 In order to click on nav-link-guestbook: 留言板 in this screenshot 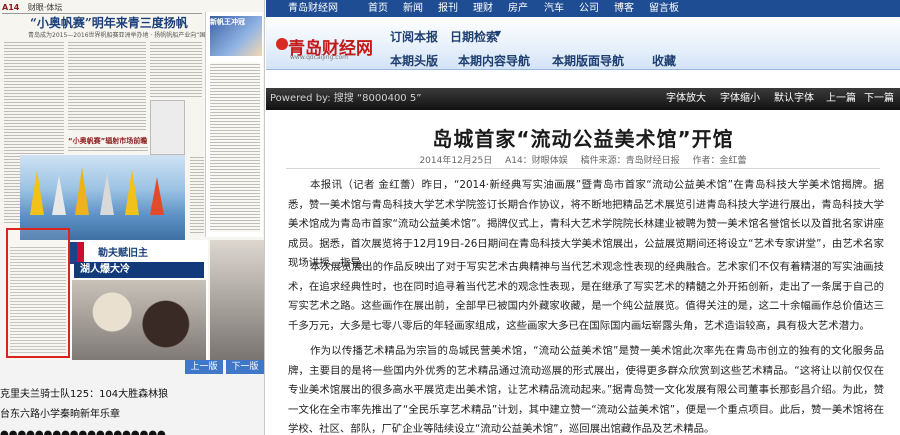, I will do `click(664, 8)`.